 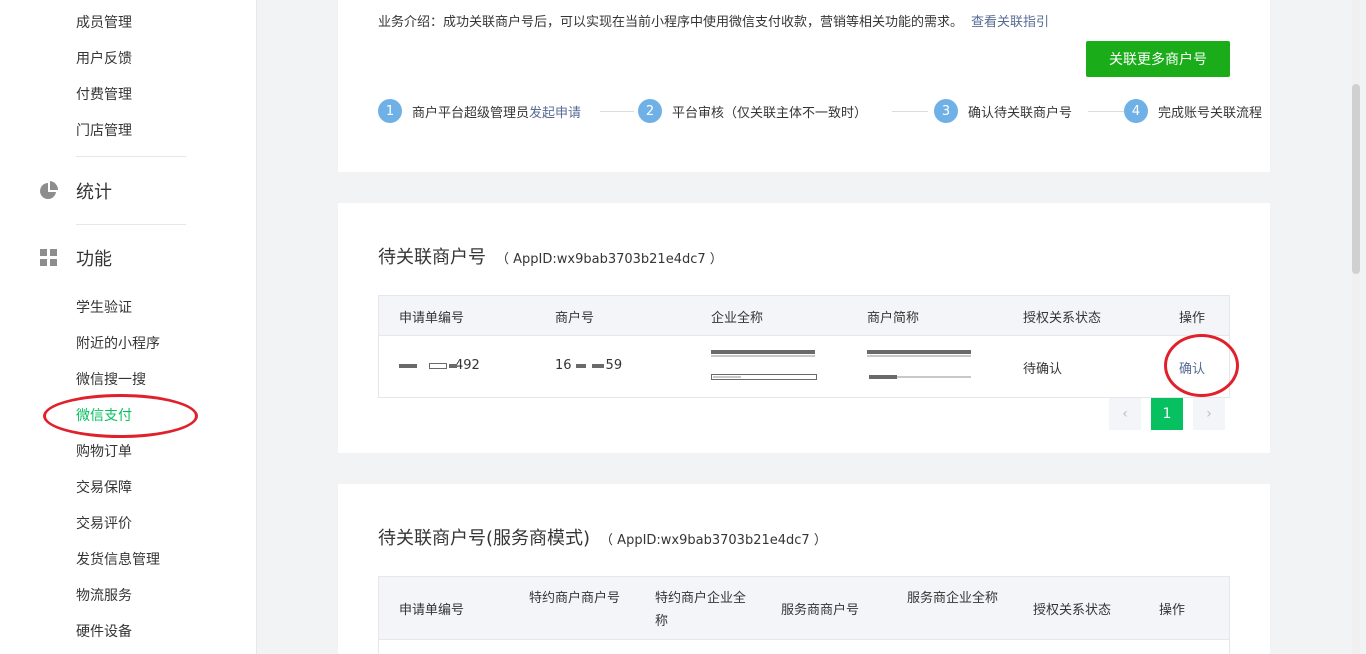 I want to click on sidebar-item-feedback: 用户反馈, so click(x=104, y=59).